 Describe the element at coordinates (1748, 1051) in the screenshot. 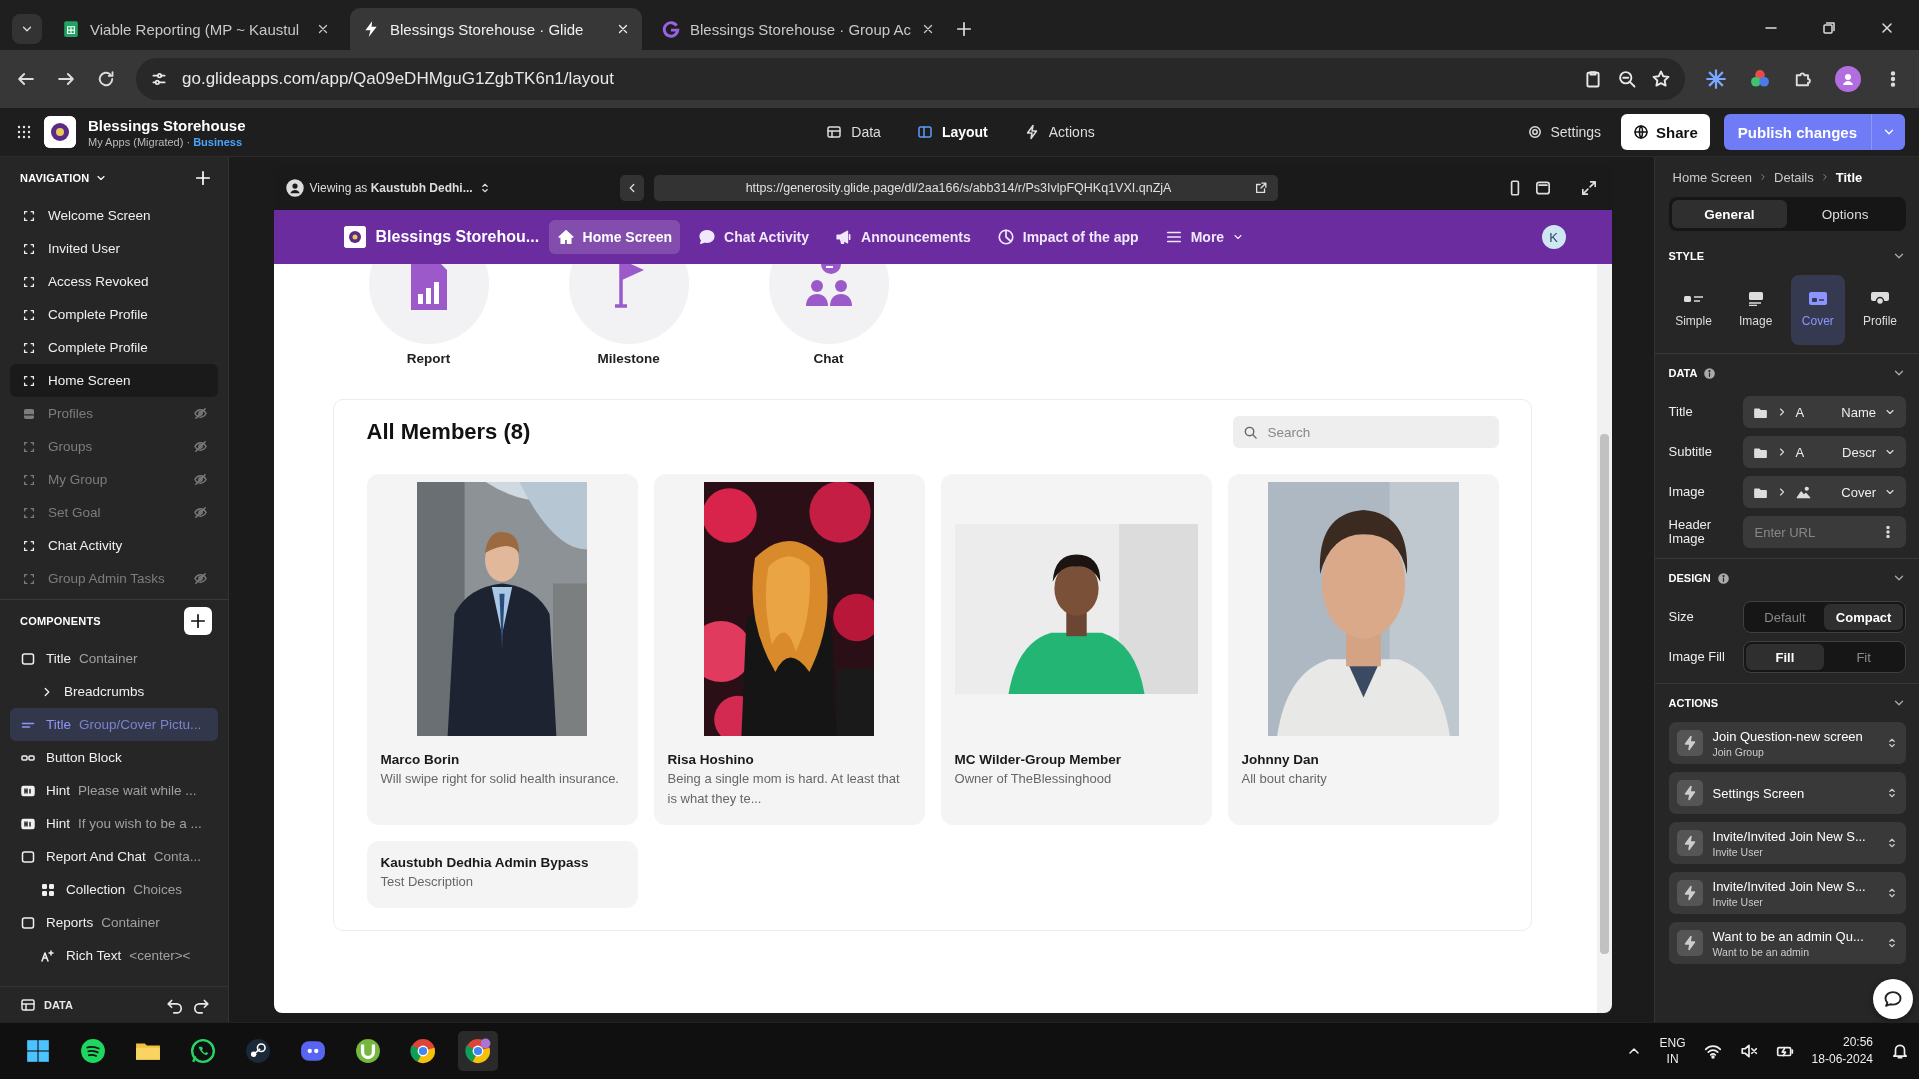

I see `muted-speaker-icon` at that location.